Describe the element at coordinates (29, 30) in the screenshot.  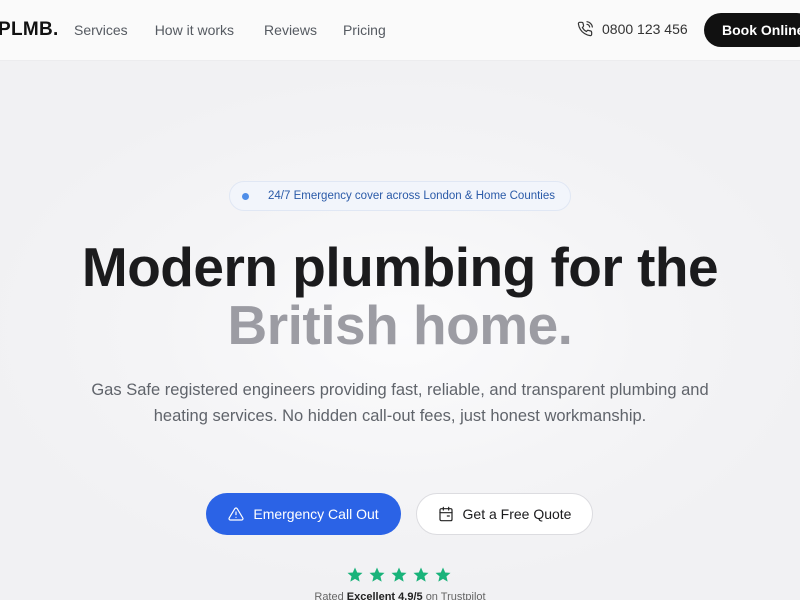
I see `brand-logo: PLMB.` at that location.